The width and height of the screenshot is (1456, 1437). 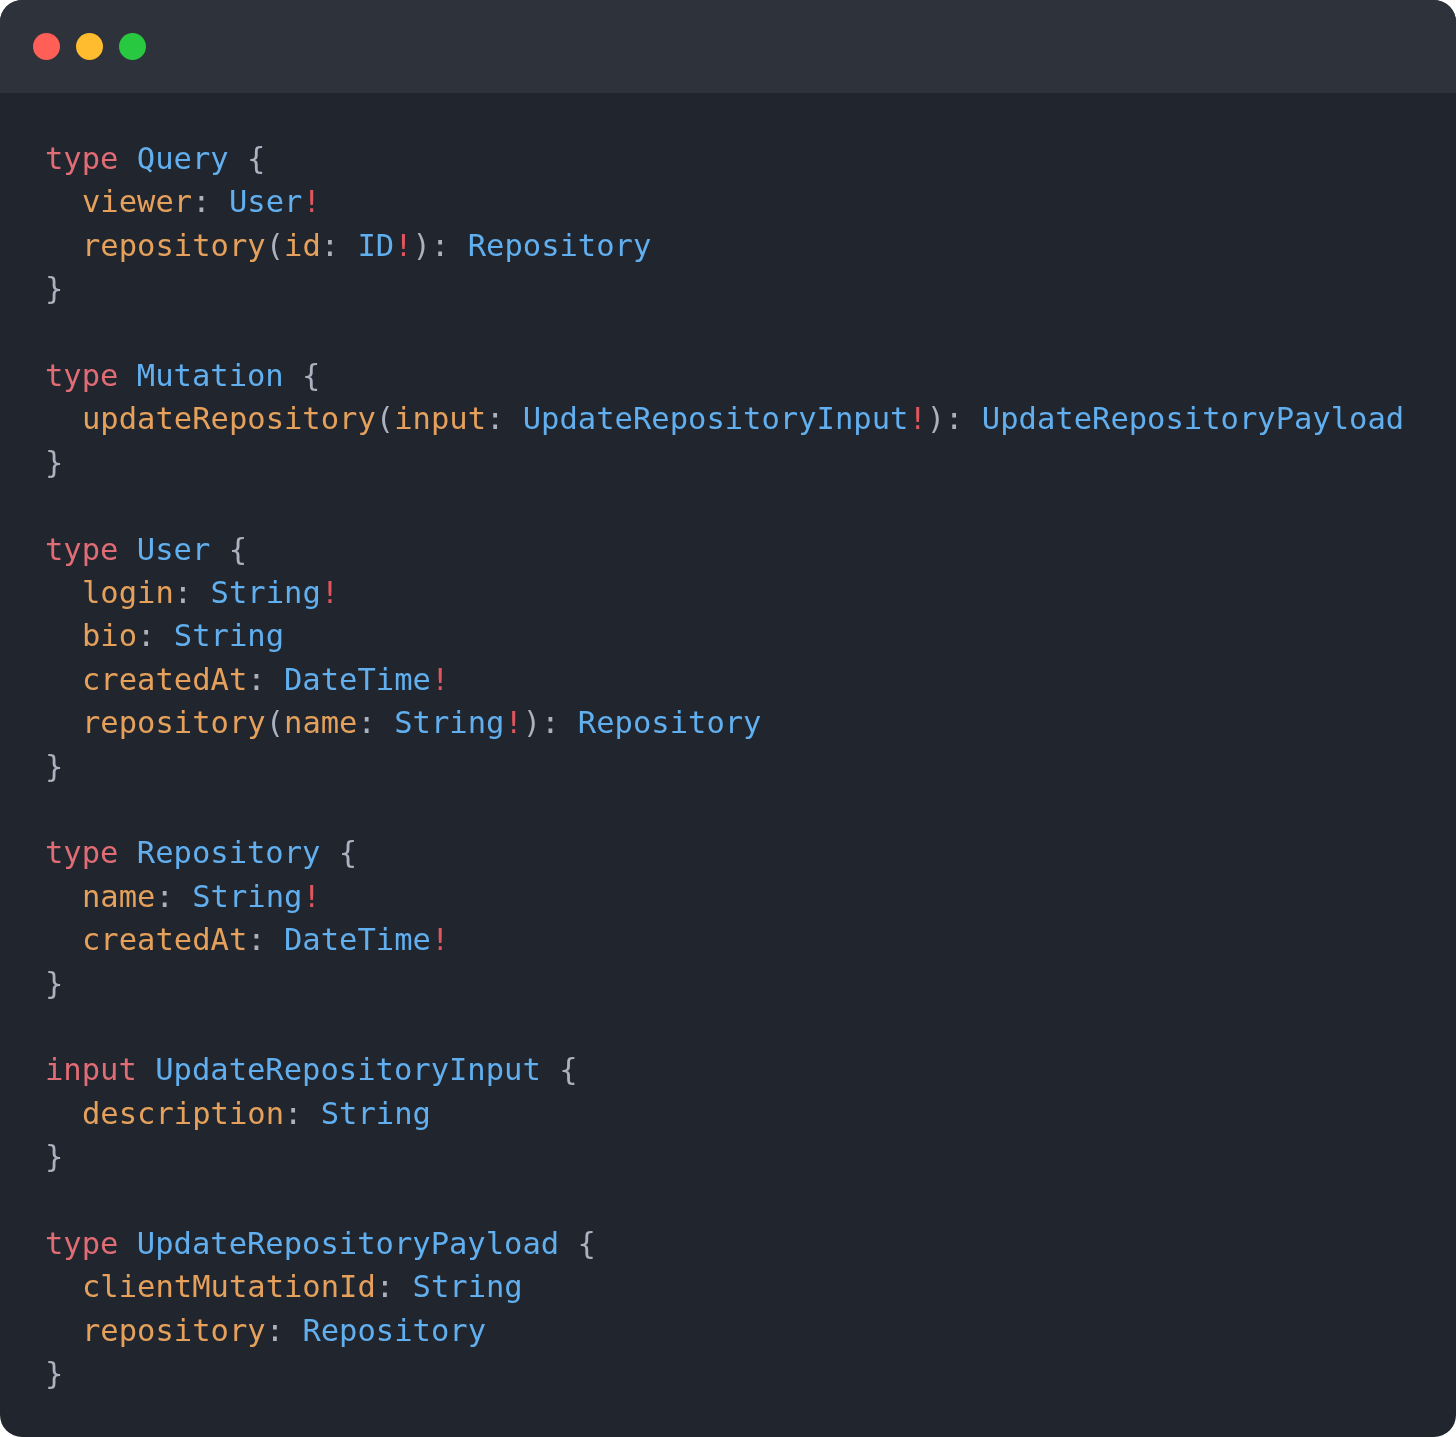 What do you see at coordinates (211, 593) in the screenshot?
I see `code-line: login: String!` at bounding box center [211, 593].